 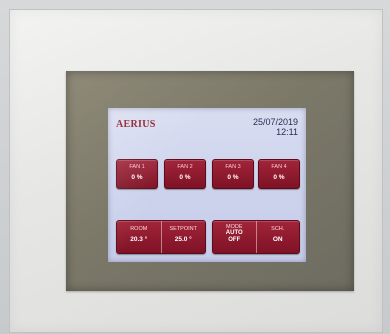 What do you see at coordinates (183, 229) in the screenshot?
I see `setpoint-label: SETPOINT` at bounding box center [183, 229].